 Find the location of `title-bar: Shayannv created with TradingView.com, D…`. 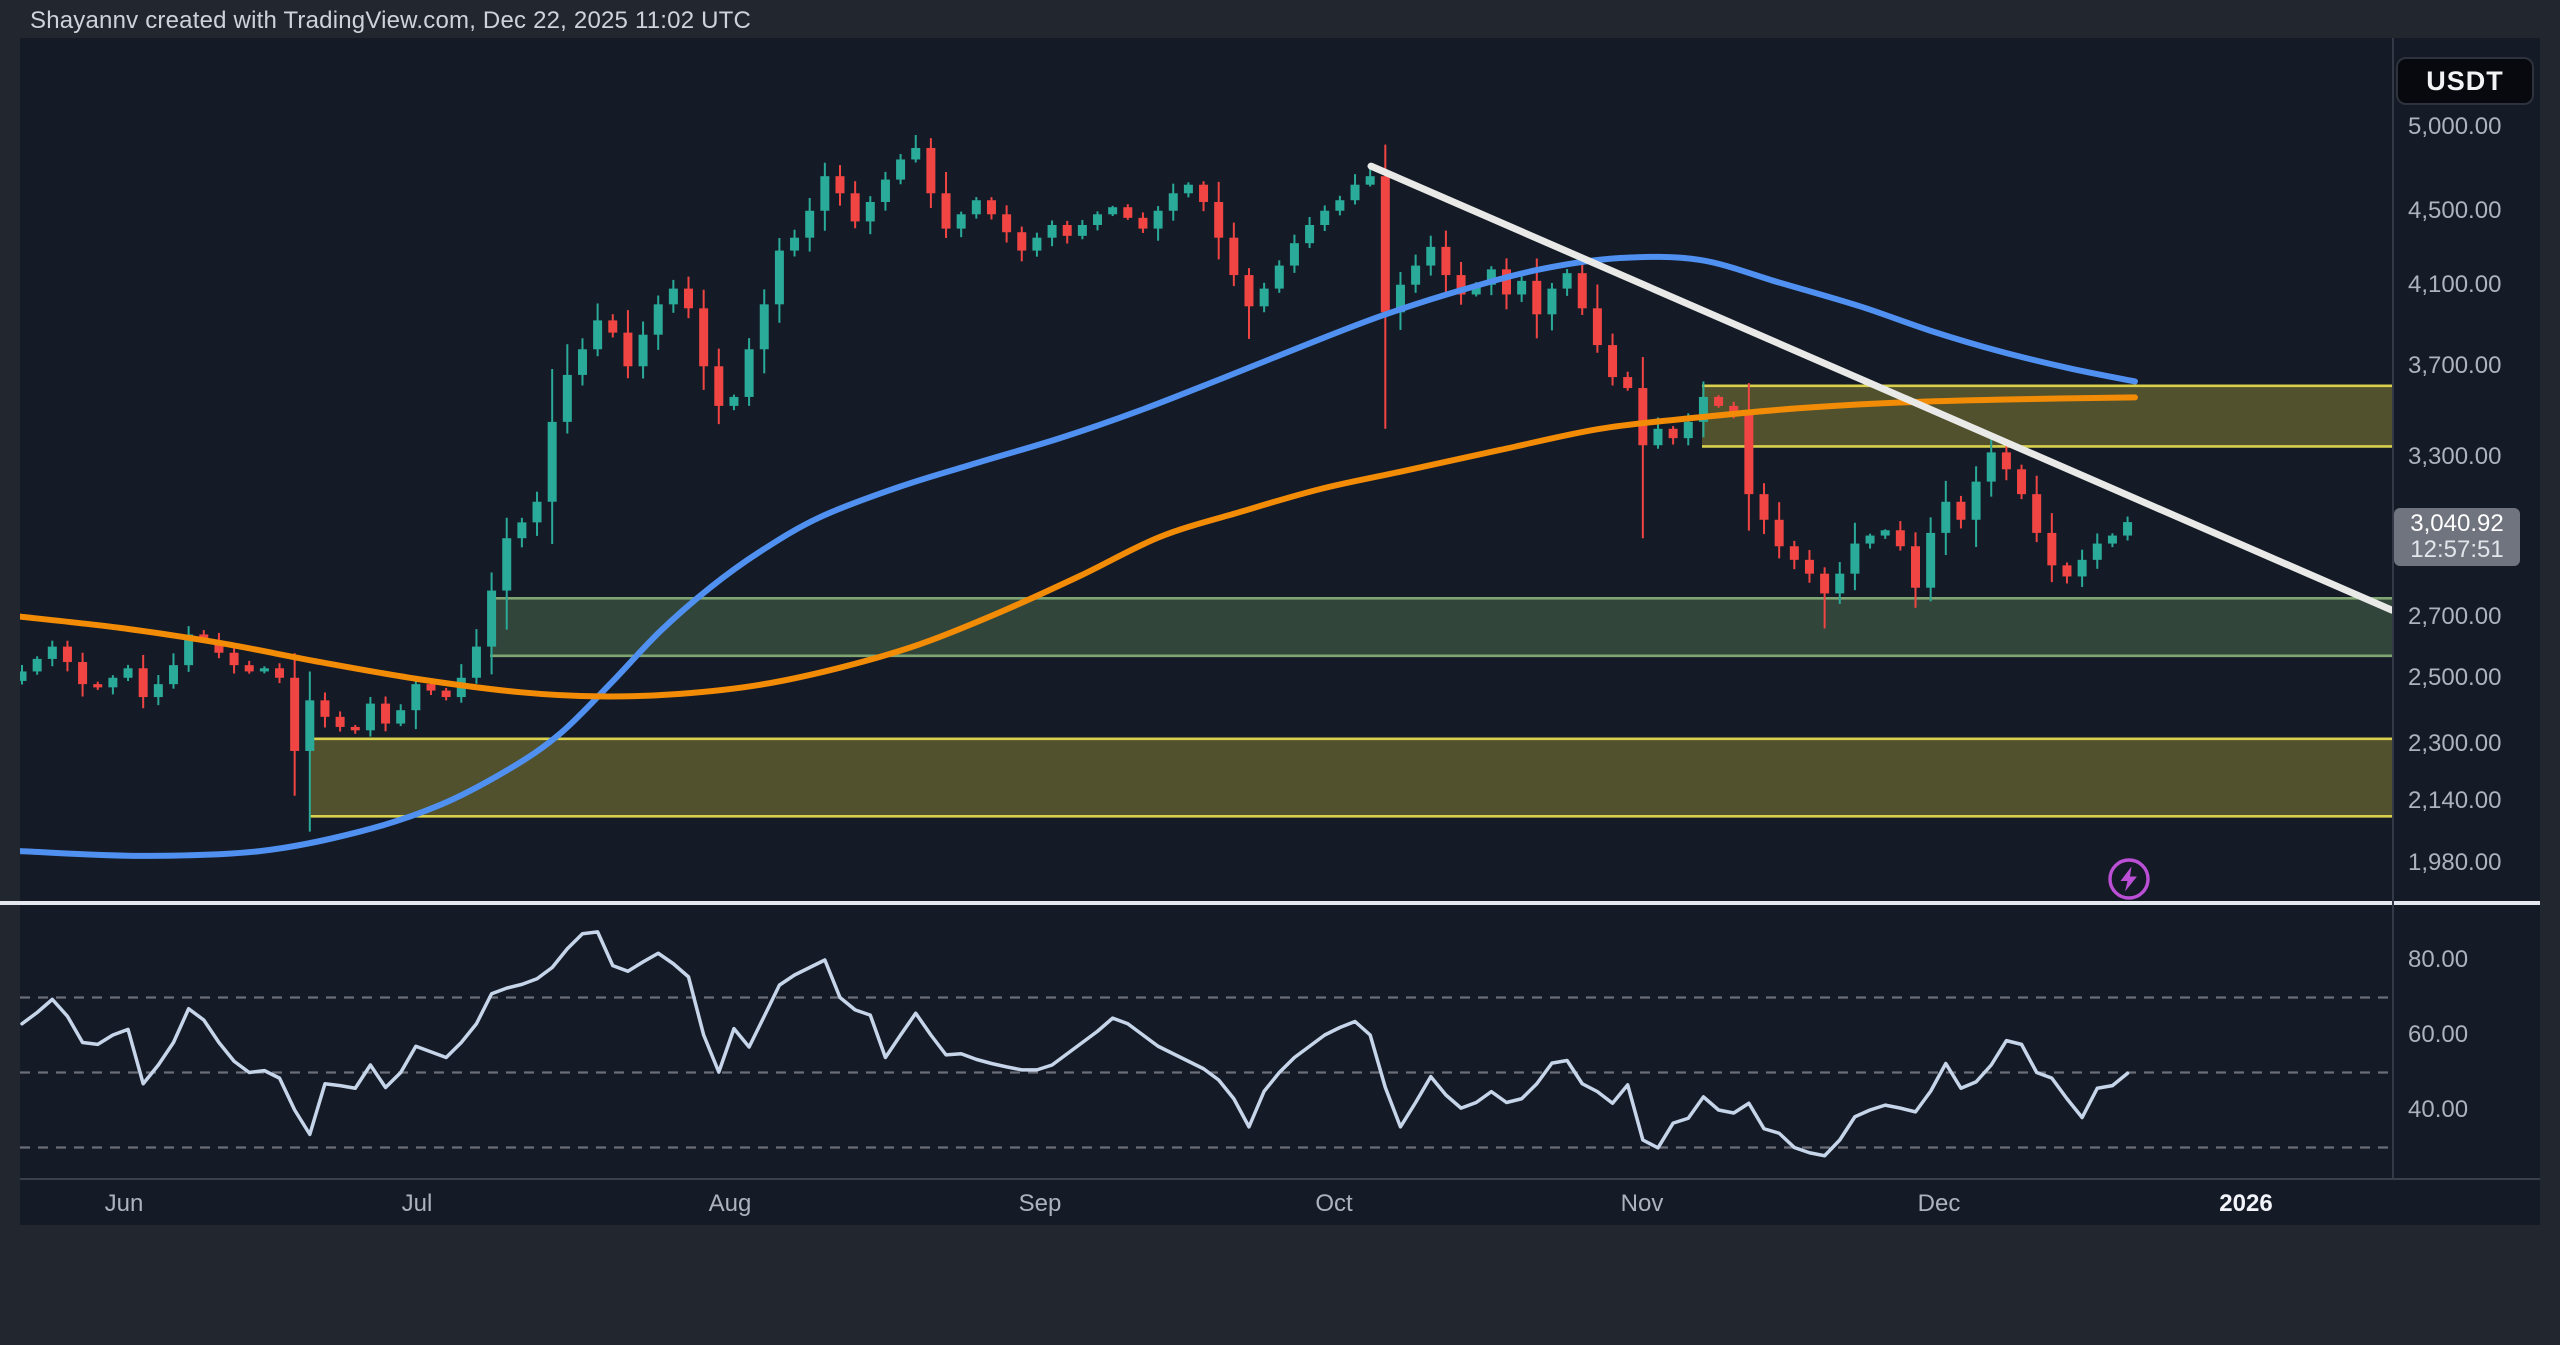

title-bar: Shayannv created with TradingView.com, D… is located at coordinates (1280, 19).